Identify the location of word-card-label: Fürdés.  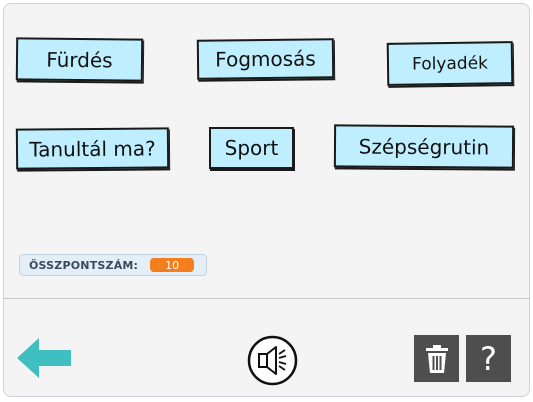
(79, 59).